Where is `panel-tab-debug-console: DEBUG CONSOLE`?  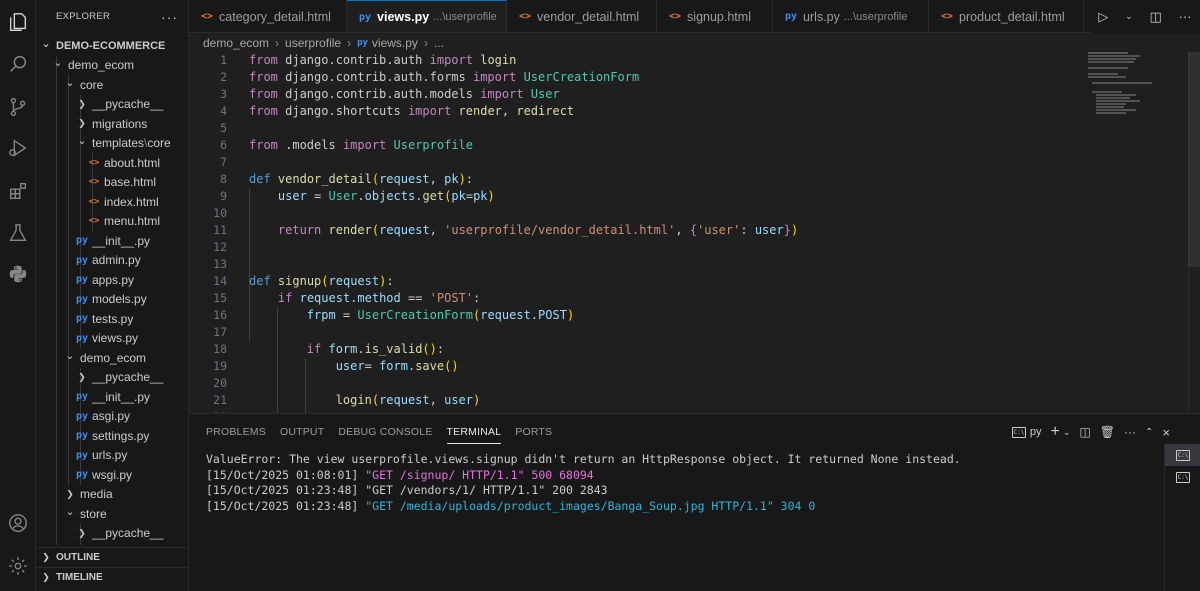 panel-tab-debug-console: DEBUG CONSOLE is located at coordinates (385, 432).